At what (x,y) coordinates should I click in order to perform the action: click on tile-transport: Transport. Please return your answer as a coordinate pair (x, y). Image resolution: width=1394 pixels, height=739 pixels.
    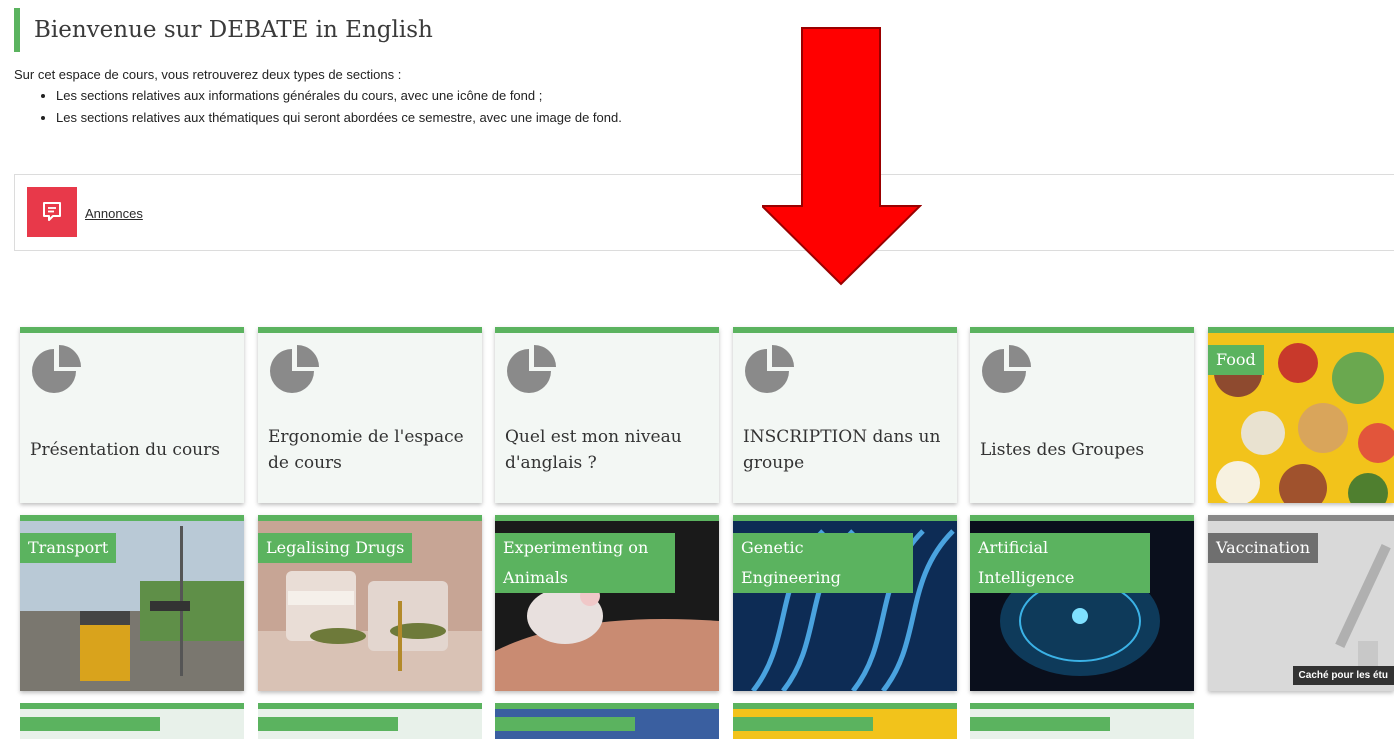
    Looking at the image, I should click on (132, 603).